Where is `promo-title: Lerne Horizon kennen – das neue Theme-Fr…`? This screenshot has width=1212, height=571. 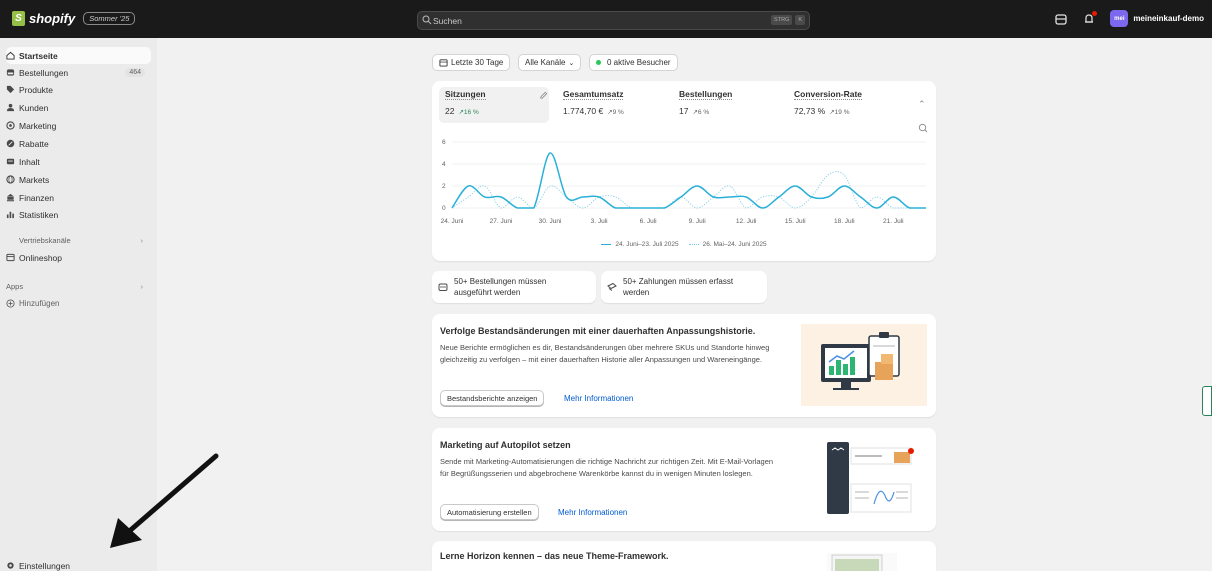
promo-title: Lerne Horizon kennen – das neue Theme-Fr… is located at coordinates (554, 556).